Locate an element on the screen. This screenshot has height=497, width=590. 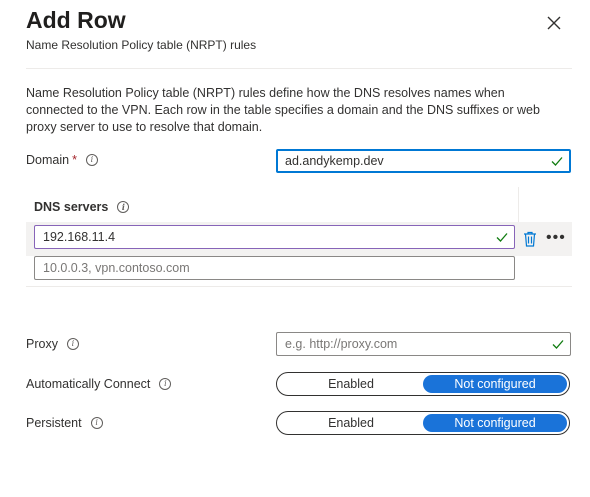
new-dns-server-input: 10.0.0.3, vpn.contoso.com is located at coordinates (274, 268).